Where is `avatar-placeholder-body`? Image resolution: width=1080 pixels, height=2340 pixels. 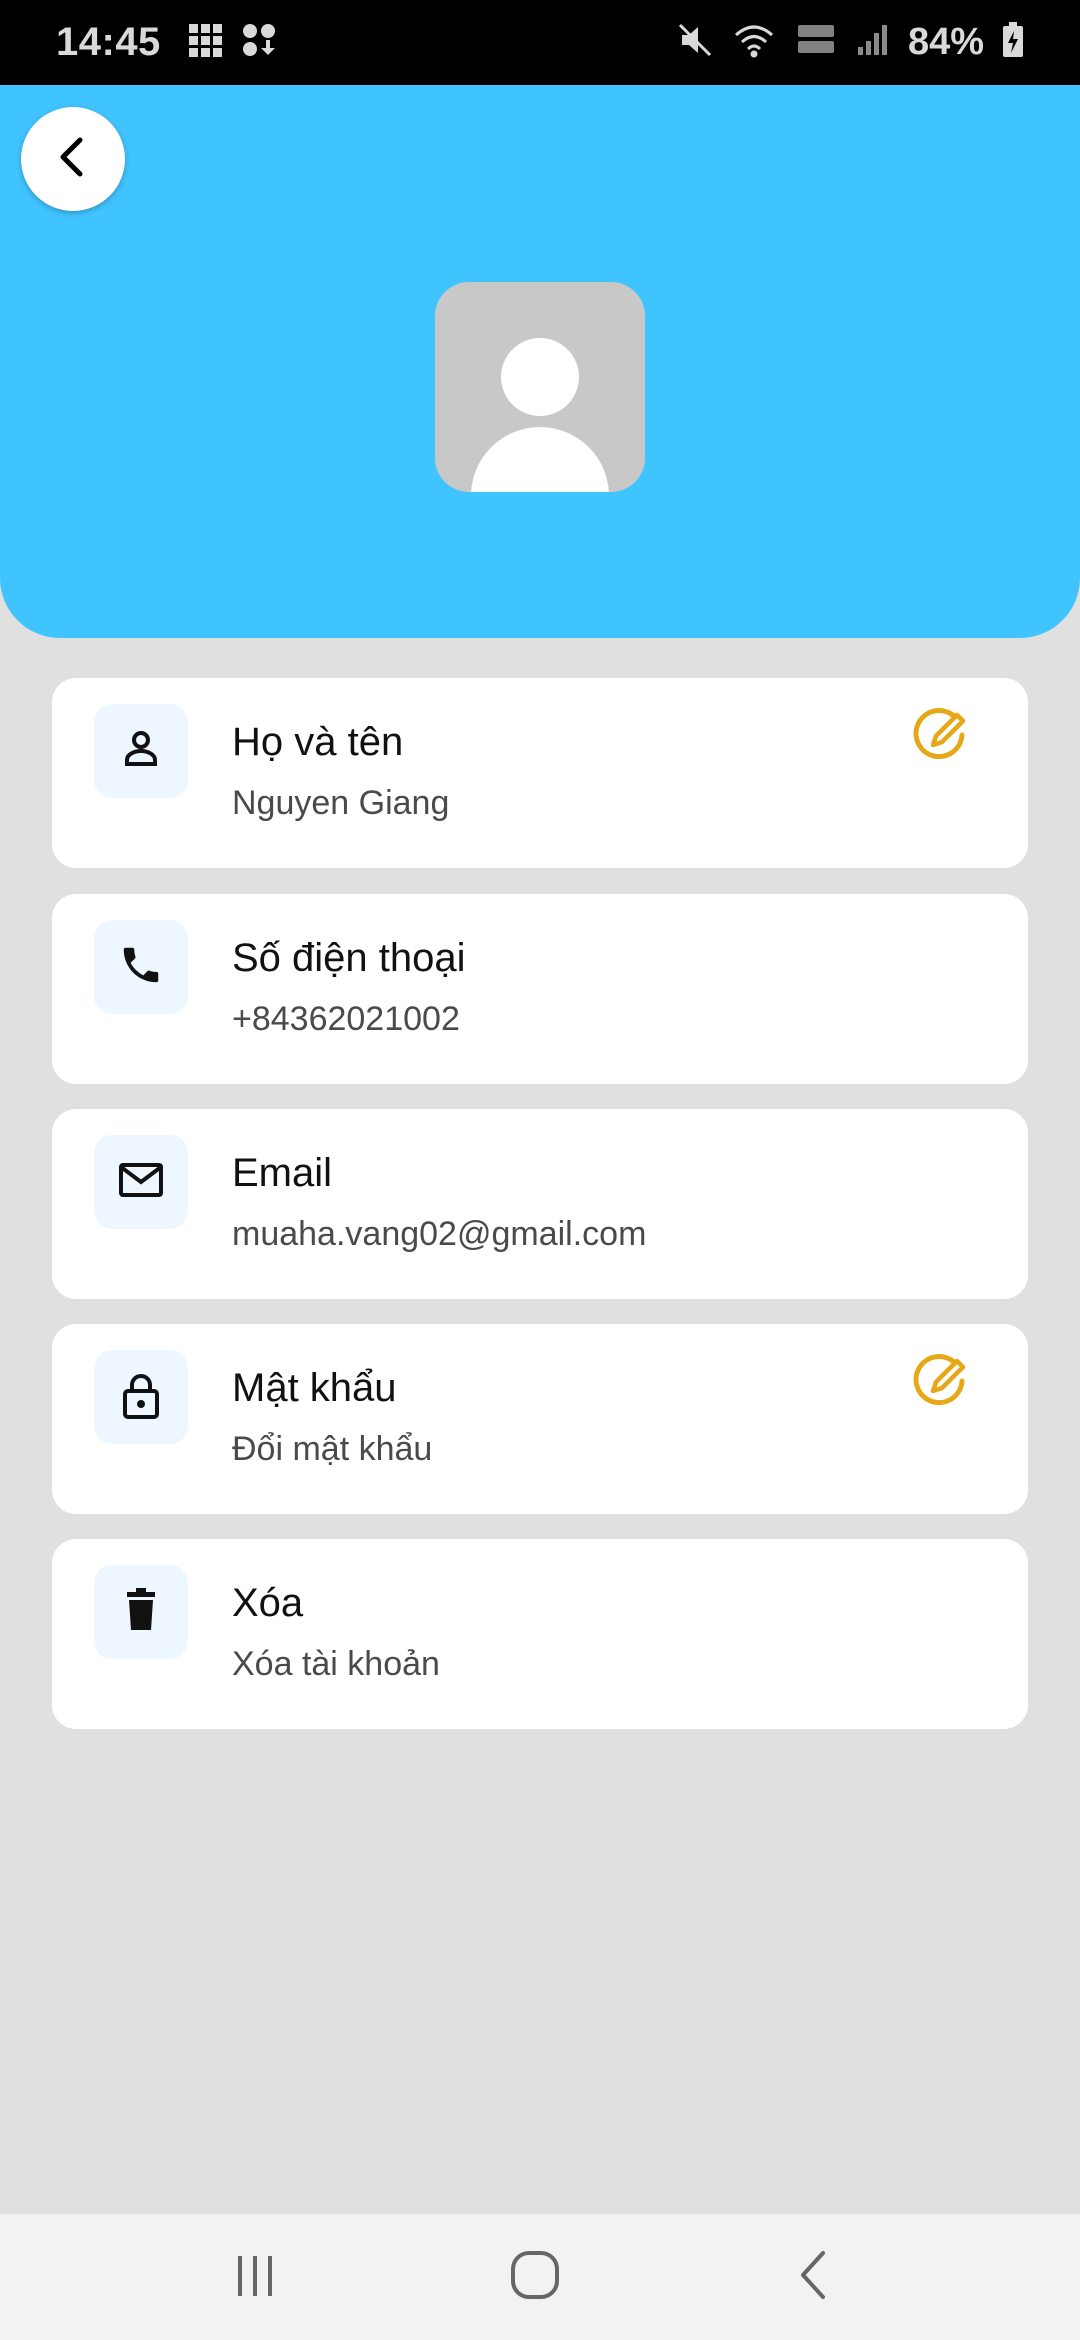 avatar-placeholder-body is located at coordinates (540, 459).